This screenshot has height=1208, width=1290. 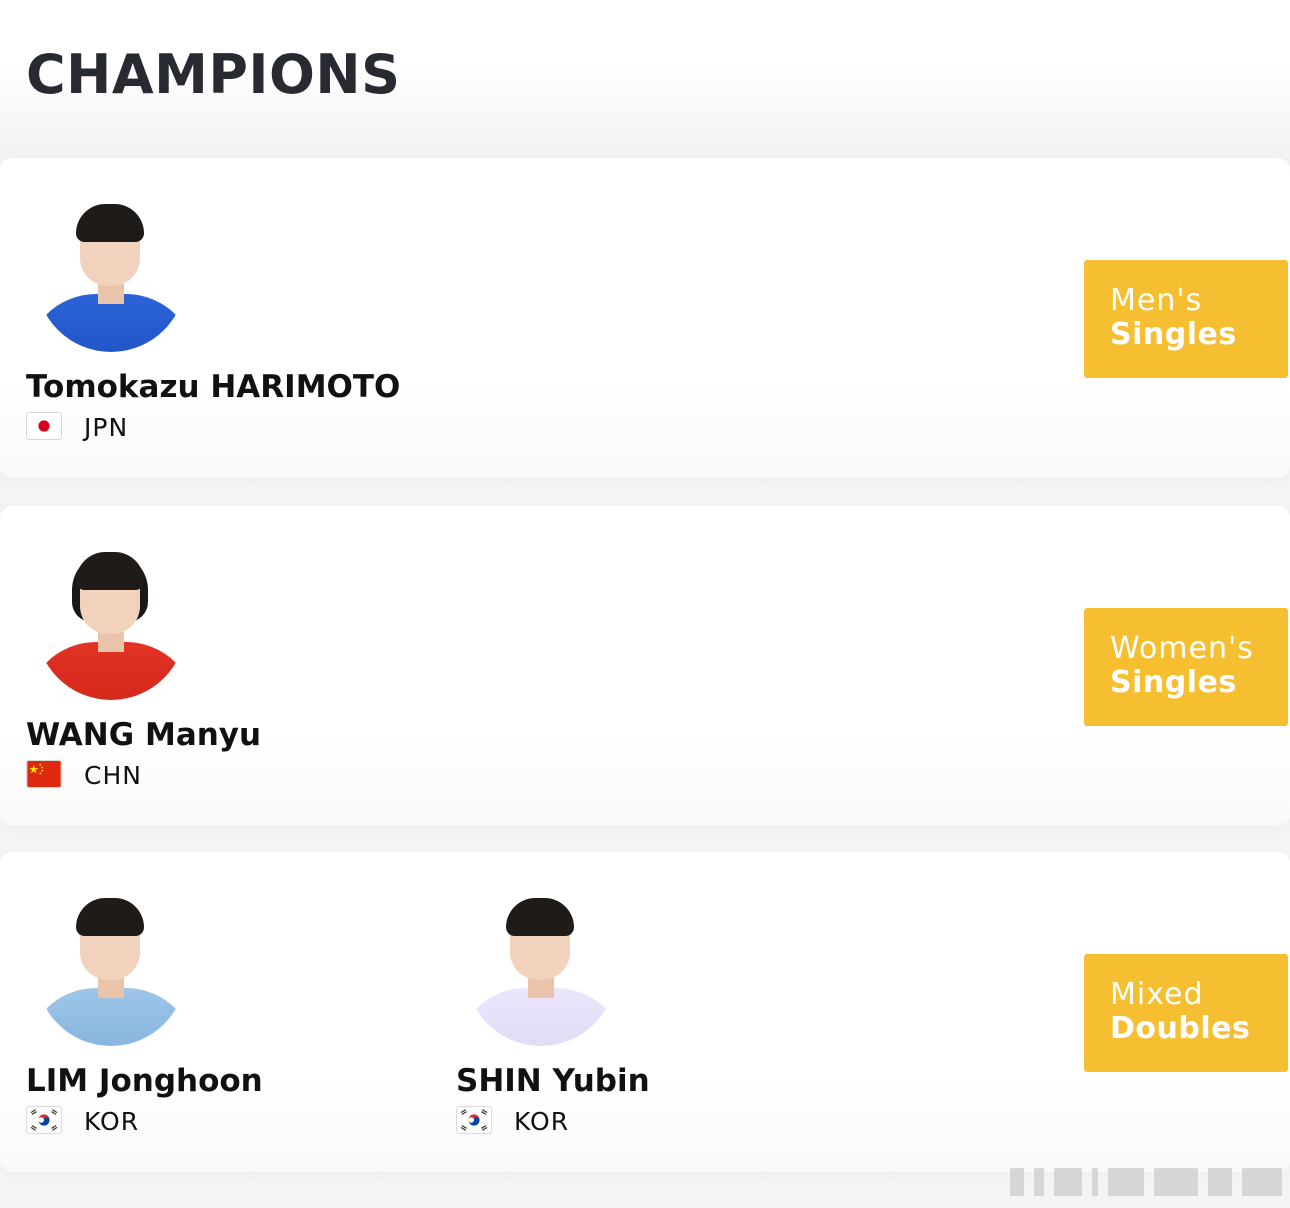 I want to click on event-badge: Women's Singles, so click(x=1186, y=667).